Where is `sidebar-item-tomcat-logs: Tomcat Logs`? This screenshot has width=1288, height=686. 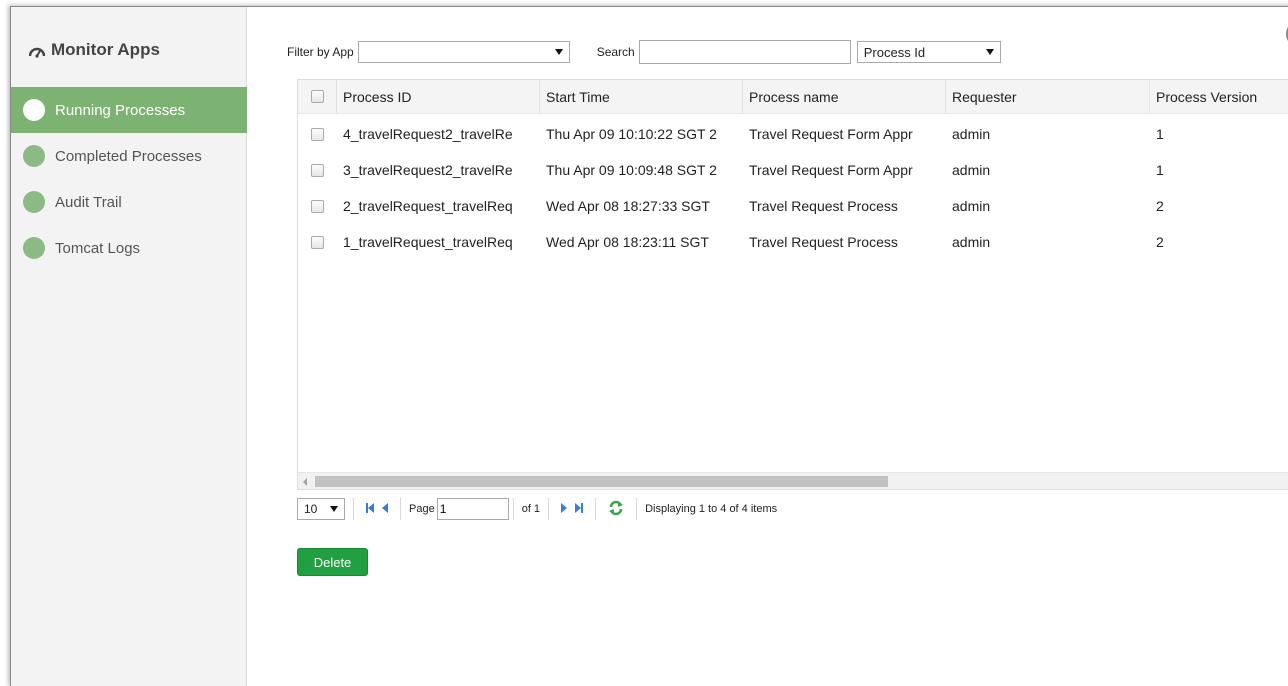
sidebar-item-tomcat-logs: Tomcat Logs is located at coordinates (129, 248).